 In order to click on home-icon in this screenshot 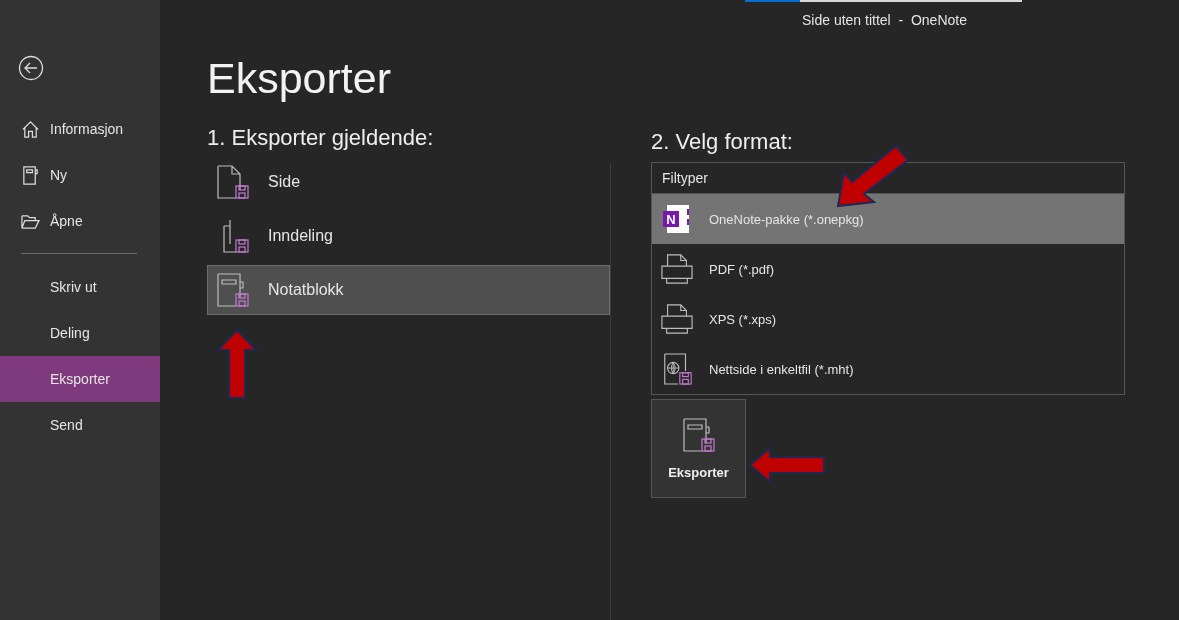, I will do `click(30, 129)`.